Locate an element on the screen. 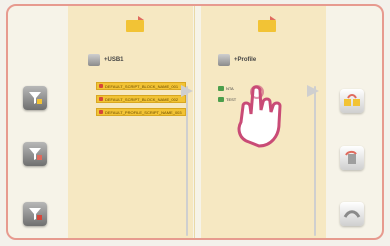 This screenshot has height=246, width=390. target-header-label: +Profile is located at coordinates (245, 60).